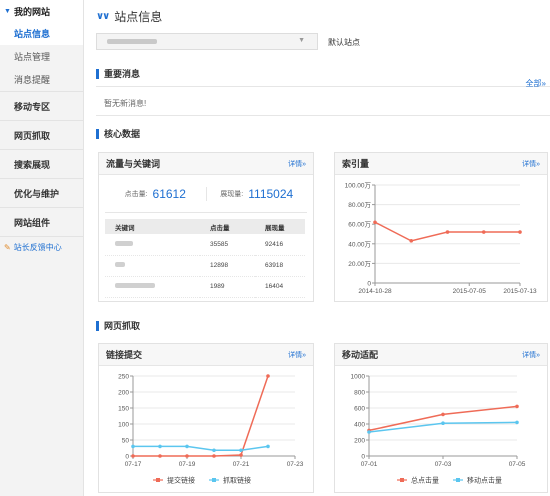  Describe the element at coordinates (359, 244) in the screenshot. I see `y-tick-label: 40.00万` at that location.